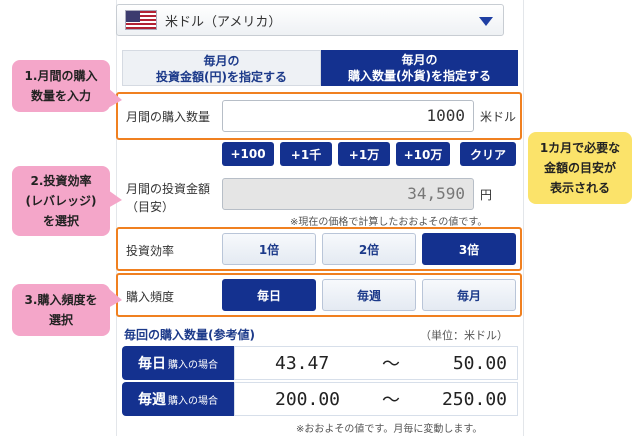  What do you see at coordinates (423, 154) in the screenshot?
I see `add-100k-button: +10万` at bounding box center [423, 154].